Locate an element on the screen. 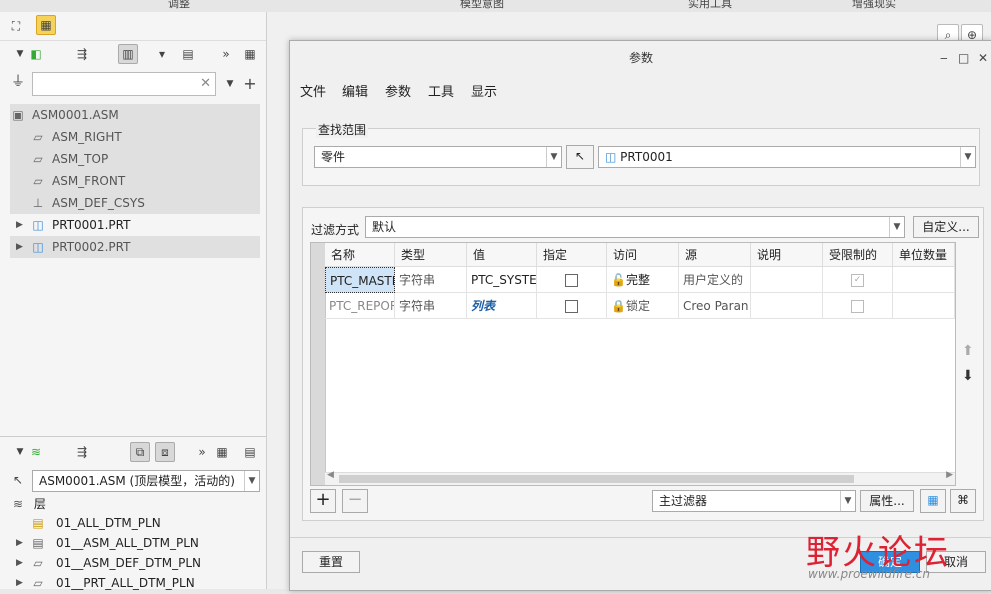 Image resolution: width=991 pixels, height=594 pixels. model-tree-tab-icon: ⛶ is located at coordinates (16, 26).